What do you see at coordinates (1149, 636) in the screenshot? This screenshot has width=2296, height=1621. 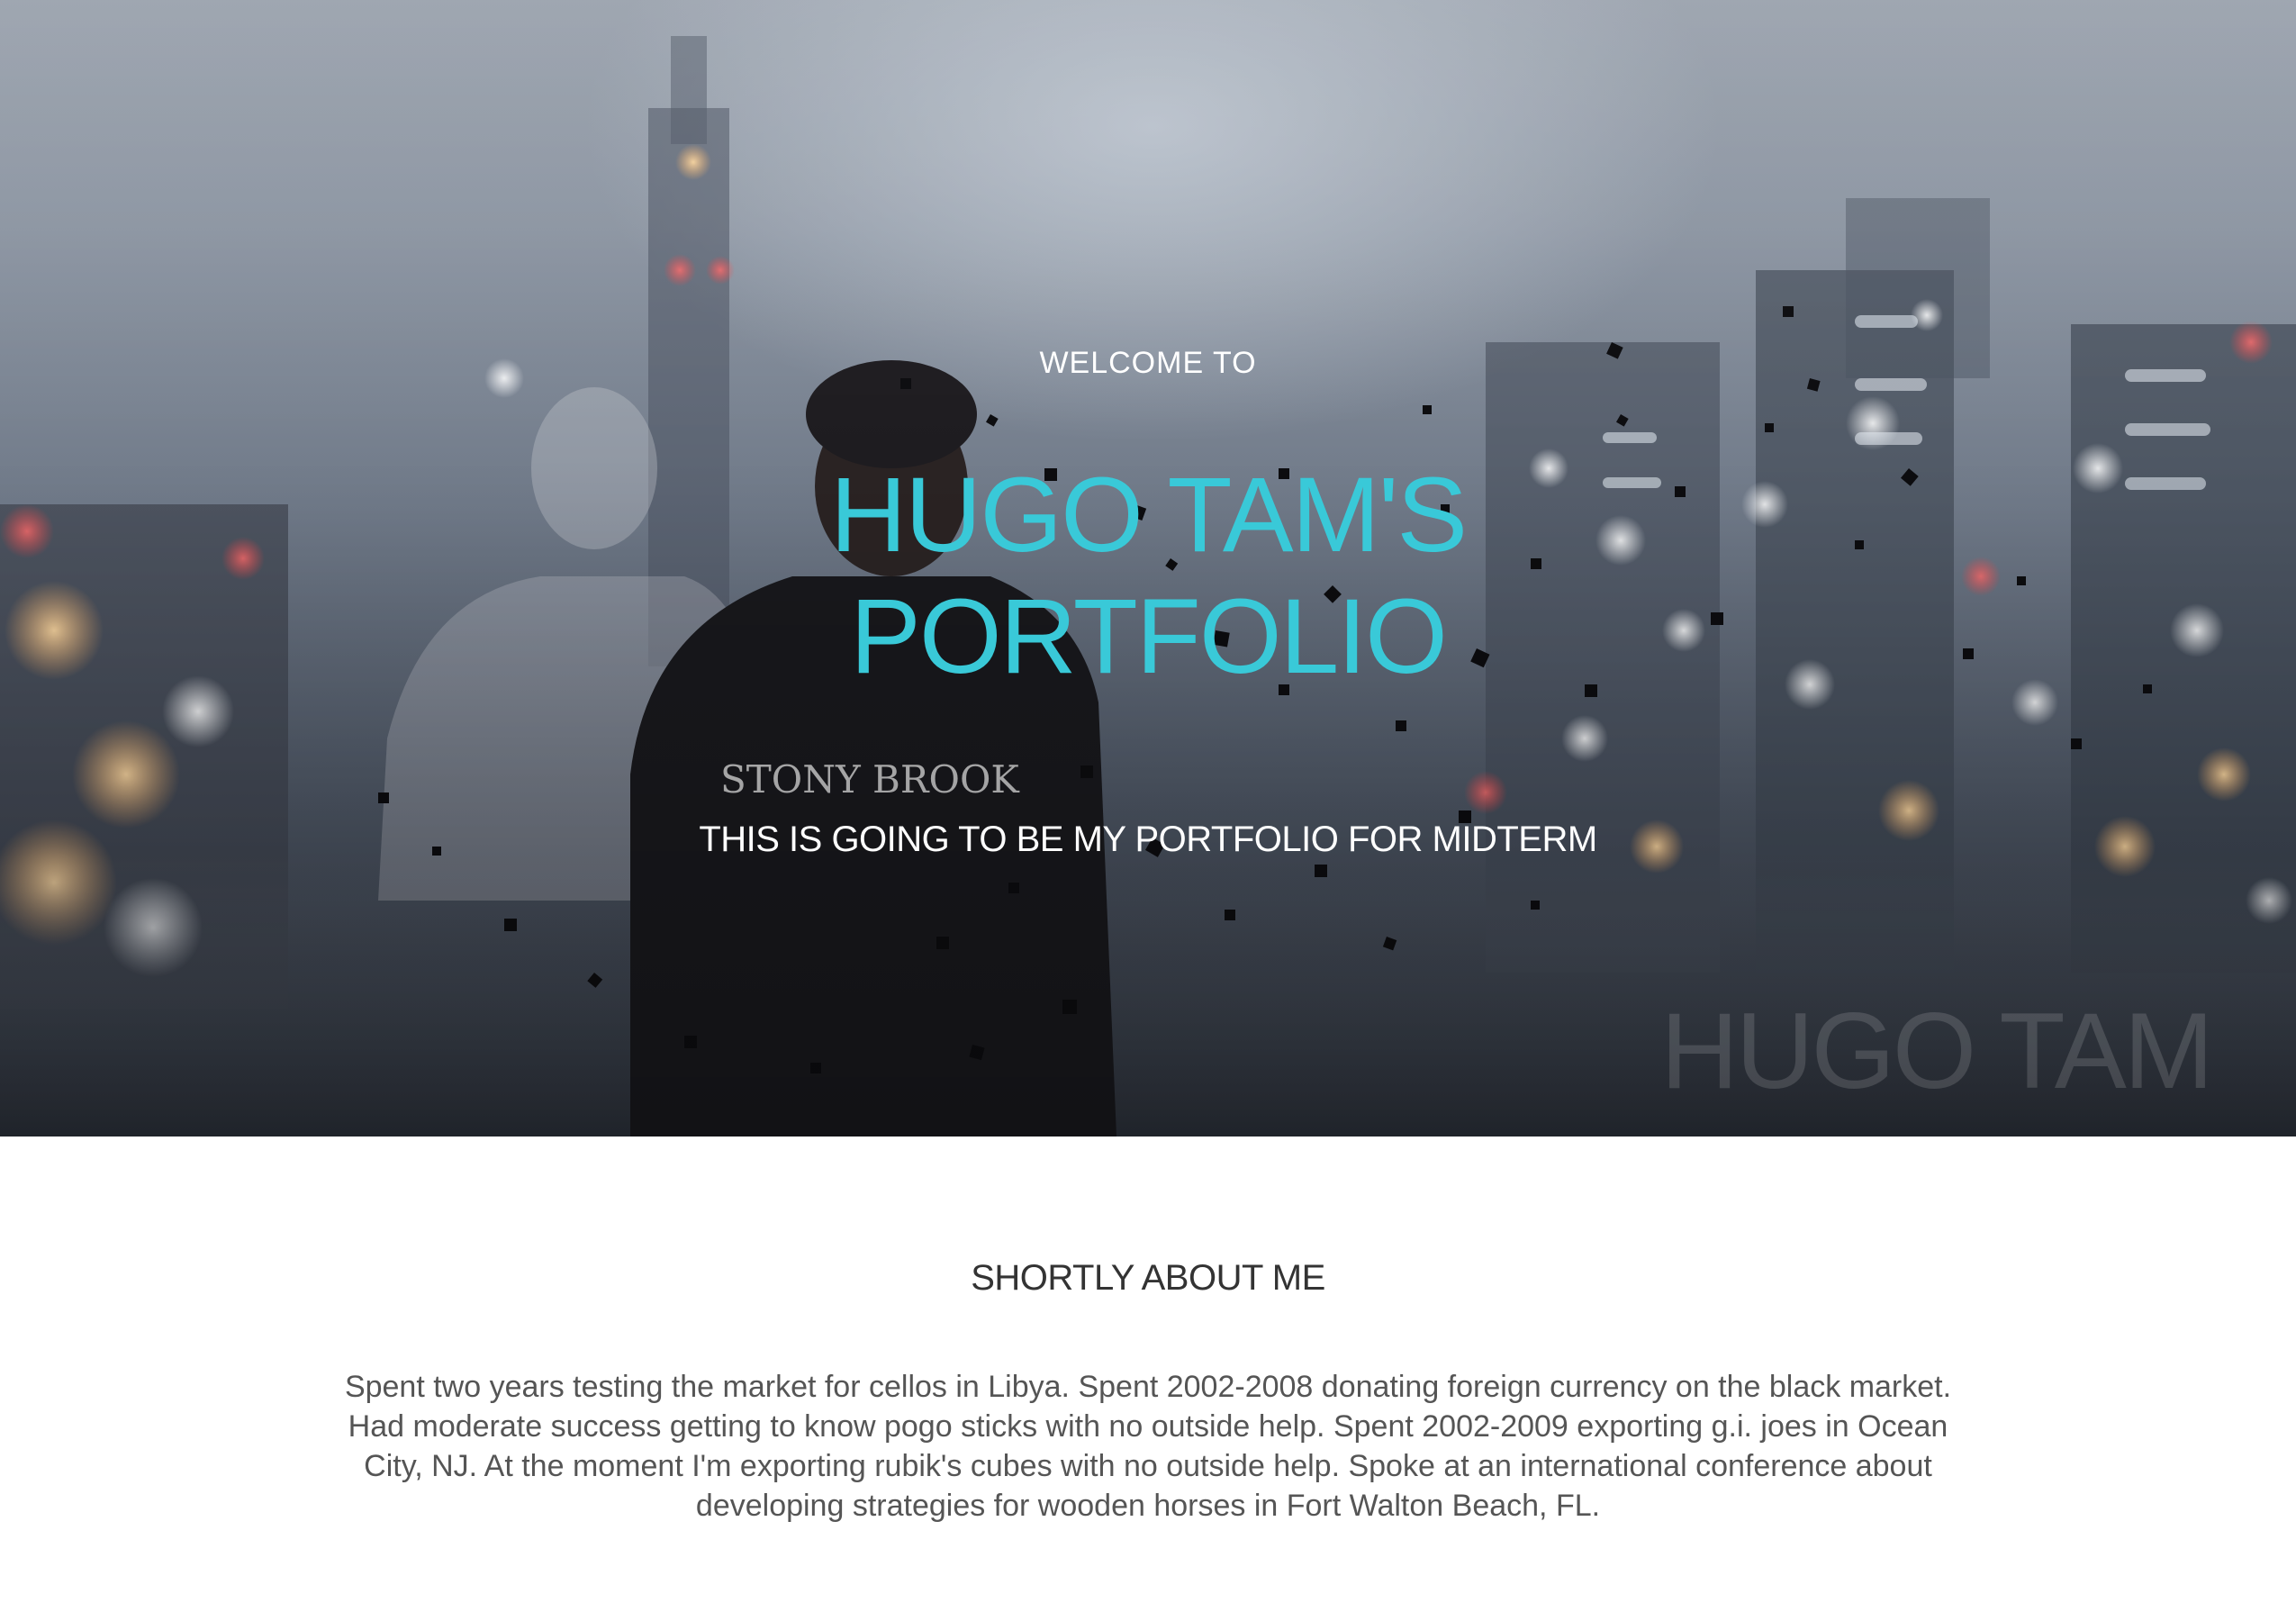 I see `portfolio-title-line-2: PORTFOLIO` at bounding box center [1149, 636].